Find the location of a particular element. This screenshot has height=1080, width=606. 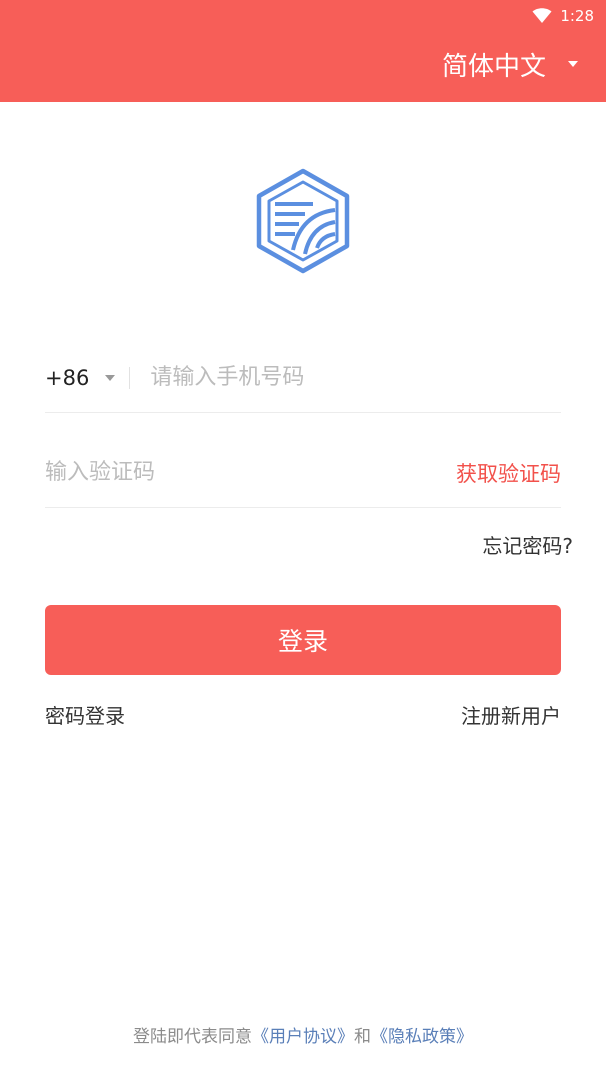

status-bar: 1:28 is located at coordinates (563, 16).